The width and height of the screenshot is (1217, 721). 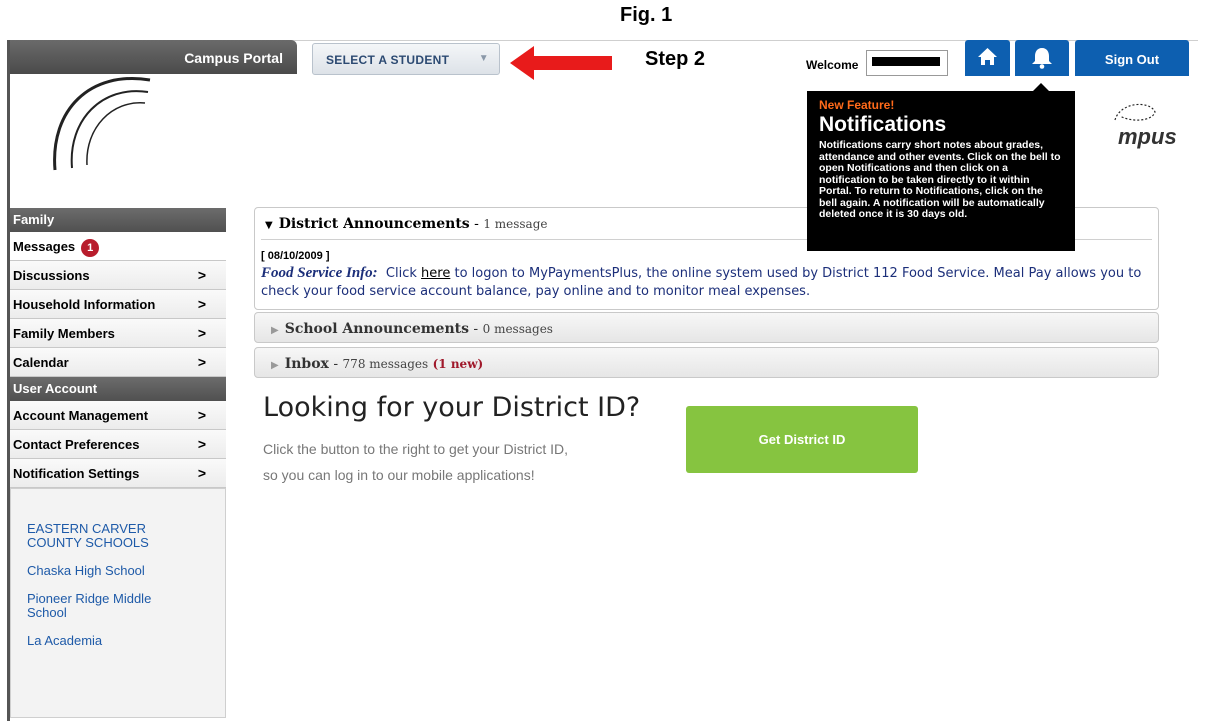 What do you see at coordinates (118, 362) in the screenshot?
I see `sidebar-item-calendar: Calendar >` at bounding box center [118, 362].